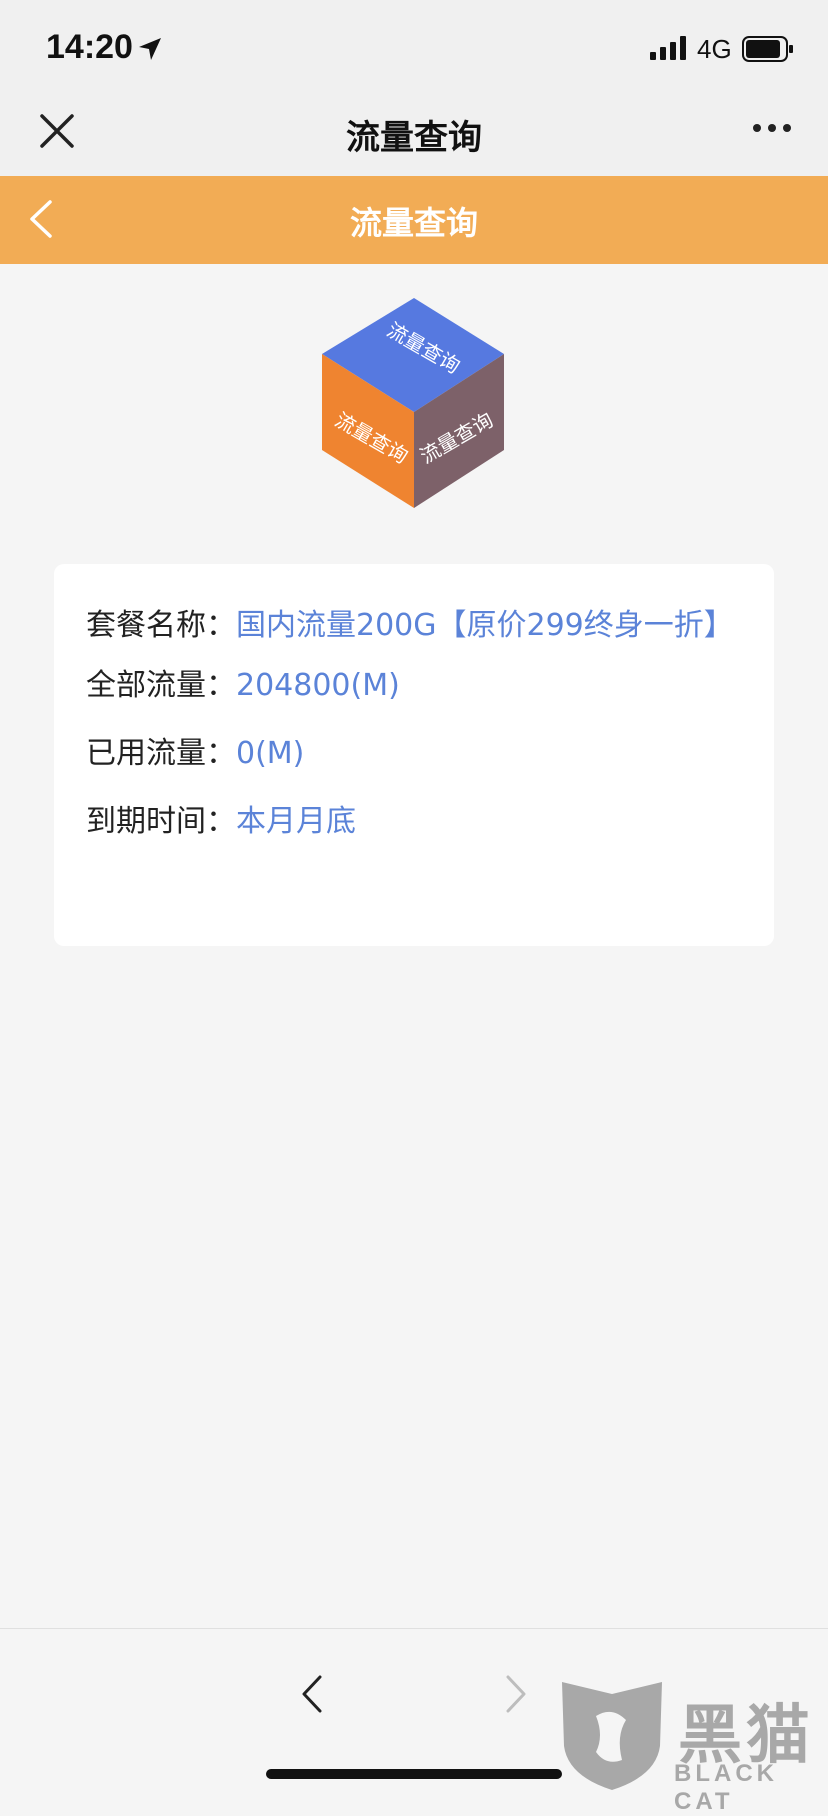  I want to click on wechat-nav-bar: 流量查询, so click(414, 136).